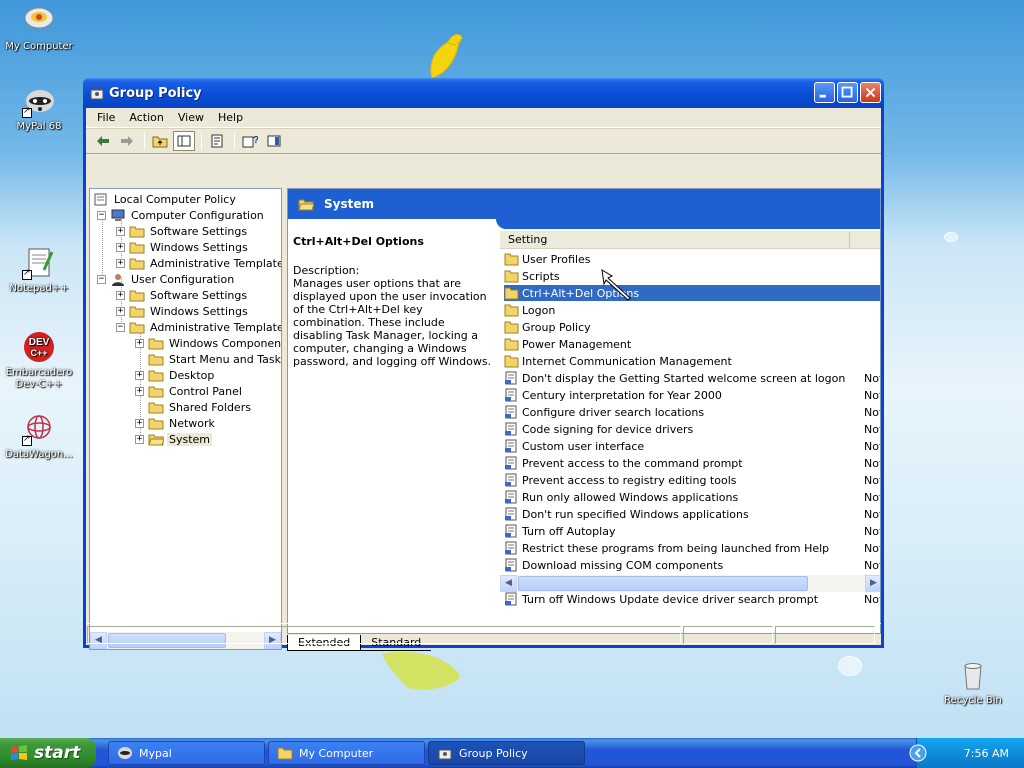  Describe the element at coordinates (250, 141) in the screenshot. I see `help-button: ?` at that location.